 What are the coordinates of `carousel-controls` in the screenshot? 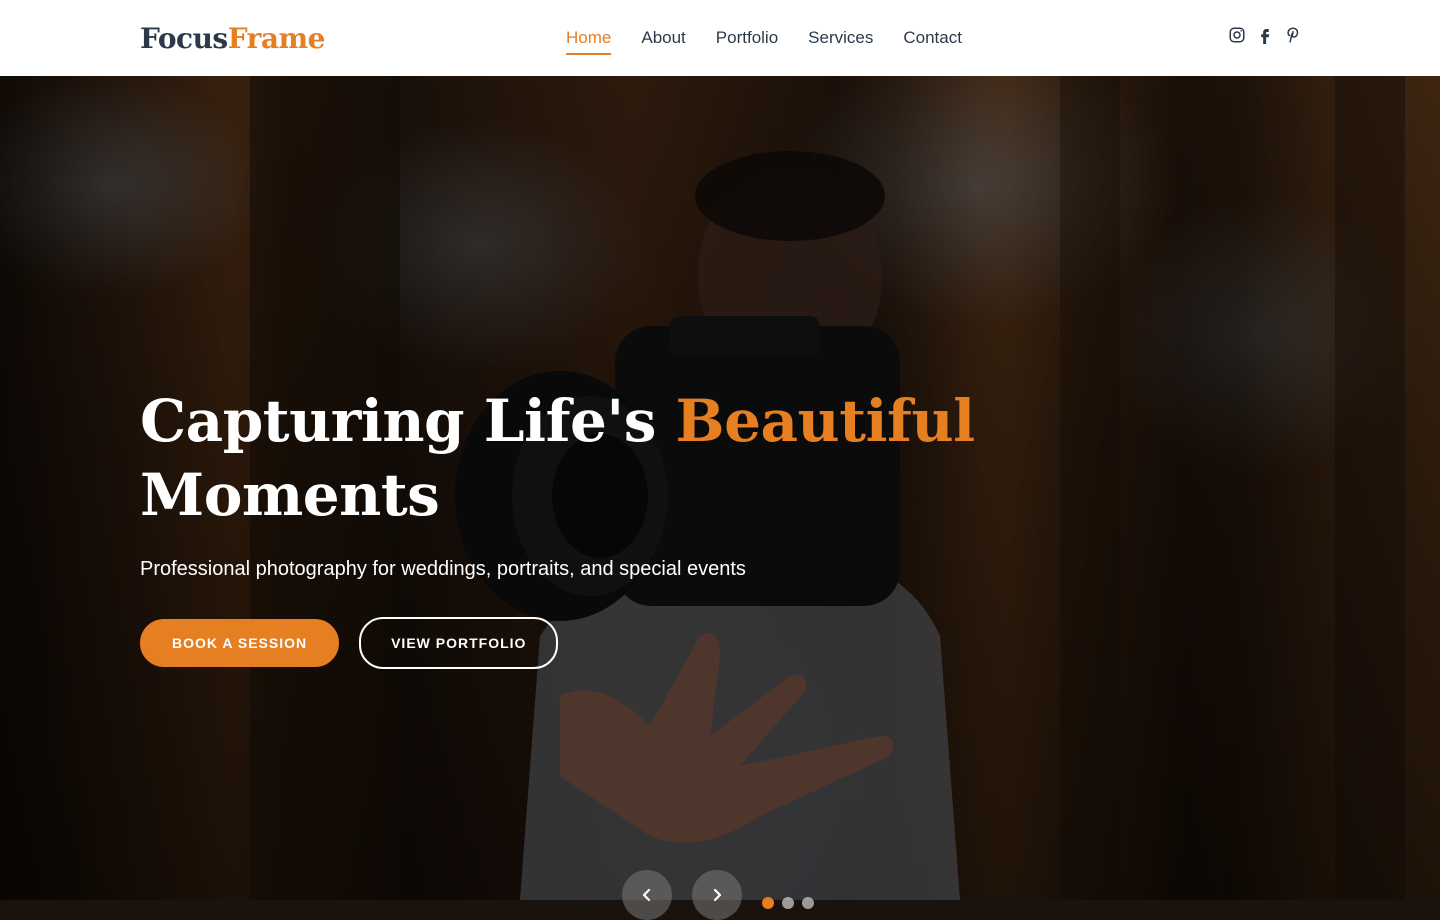 It's located at (718, 895).